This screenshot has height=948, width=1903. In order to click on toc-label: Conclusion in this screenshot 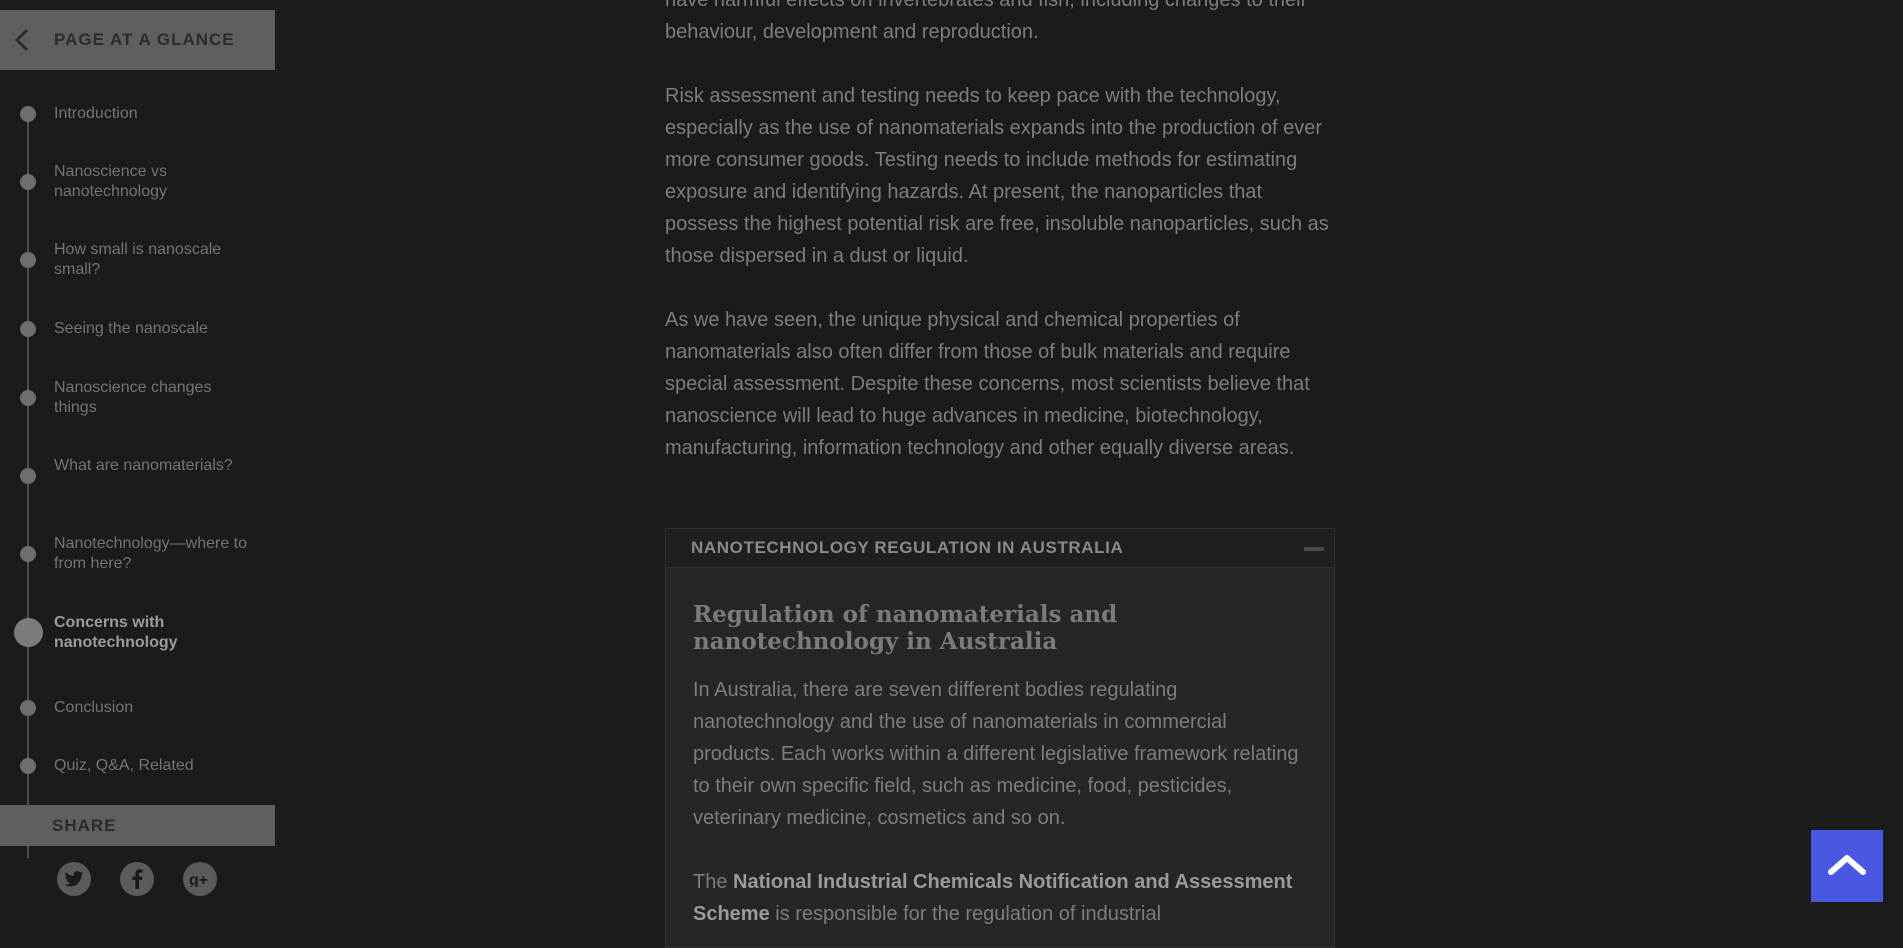, I will do `click(94, 707)`.